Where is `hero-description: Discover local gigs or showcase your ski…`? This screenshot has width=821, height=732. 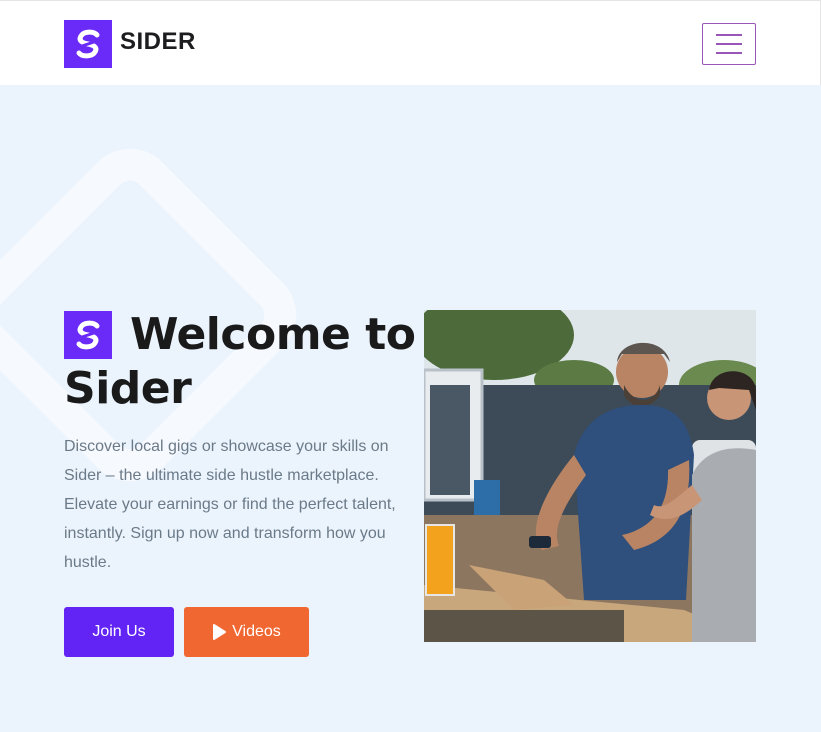 hero-description: Discover local gigs or showcase your ski… is located at coordinates (230, 504).